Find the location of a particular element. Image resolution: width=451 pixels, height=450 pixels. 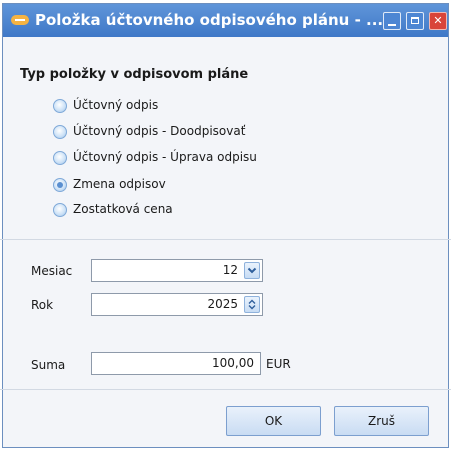

radio-button-selected is located at coordinates (60, 185).